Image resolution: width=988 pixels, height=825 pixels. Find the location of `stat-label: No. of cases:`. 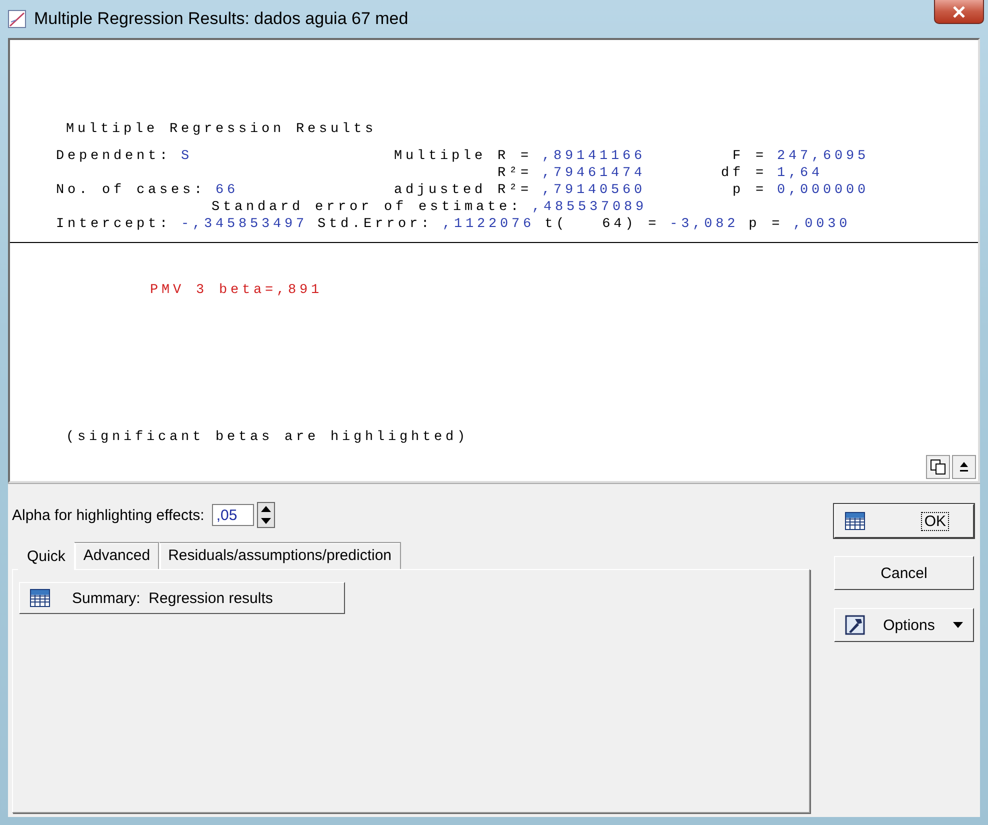

stat-label: No. of cases: is located at coordinates (131, 190).